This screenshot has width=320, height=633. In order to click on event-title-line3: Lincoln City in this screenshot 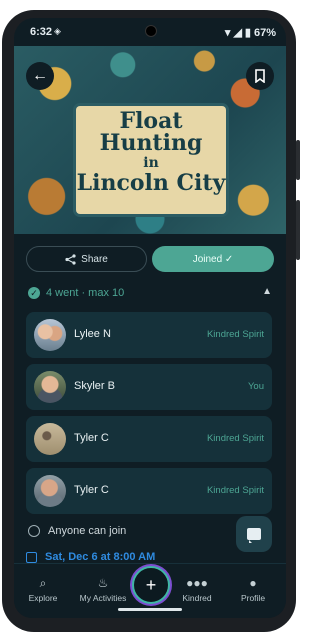, I will do `click(151, 183)`.